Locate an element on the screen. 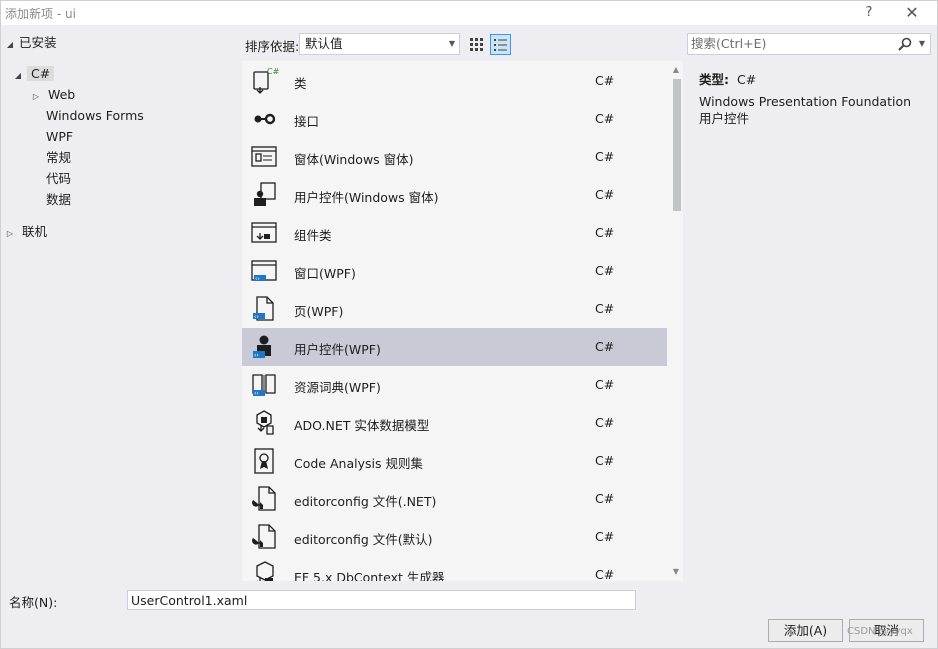 The width and height of the screenshot is (938, 649). tree-node-label: 常规 is located at coordinates (59, 157).